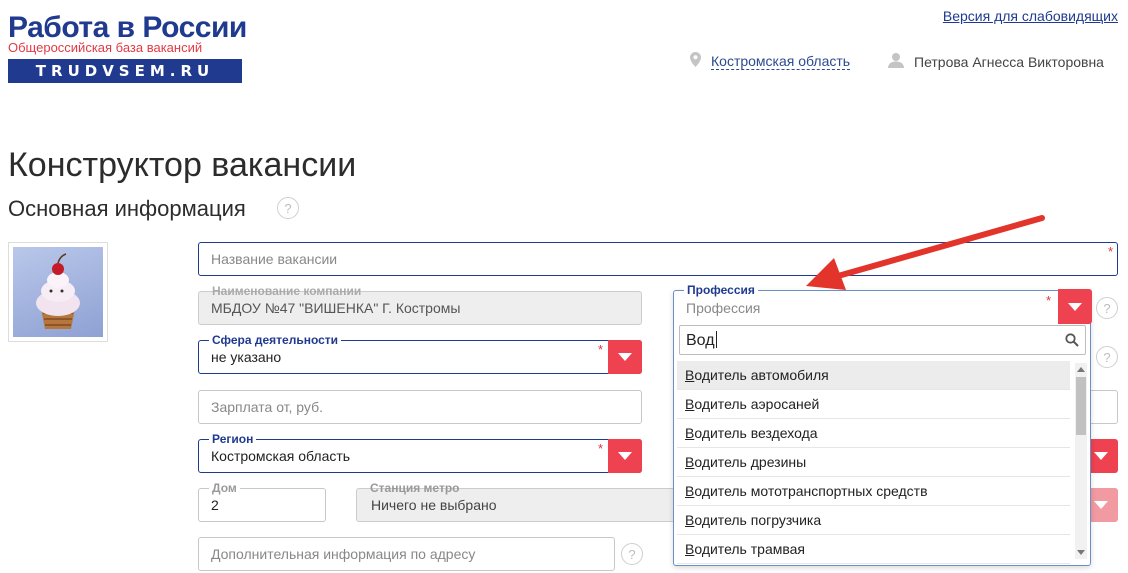 The height and width of the screenshot is (573, 1128). What do you see at coordinates (1030, 16) in the screenshot?
I see `accessibility-version-link: Версия для слабовидящих` at bounding box center [1030, 16].